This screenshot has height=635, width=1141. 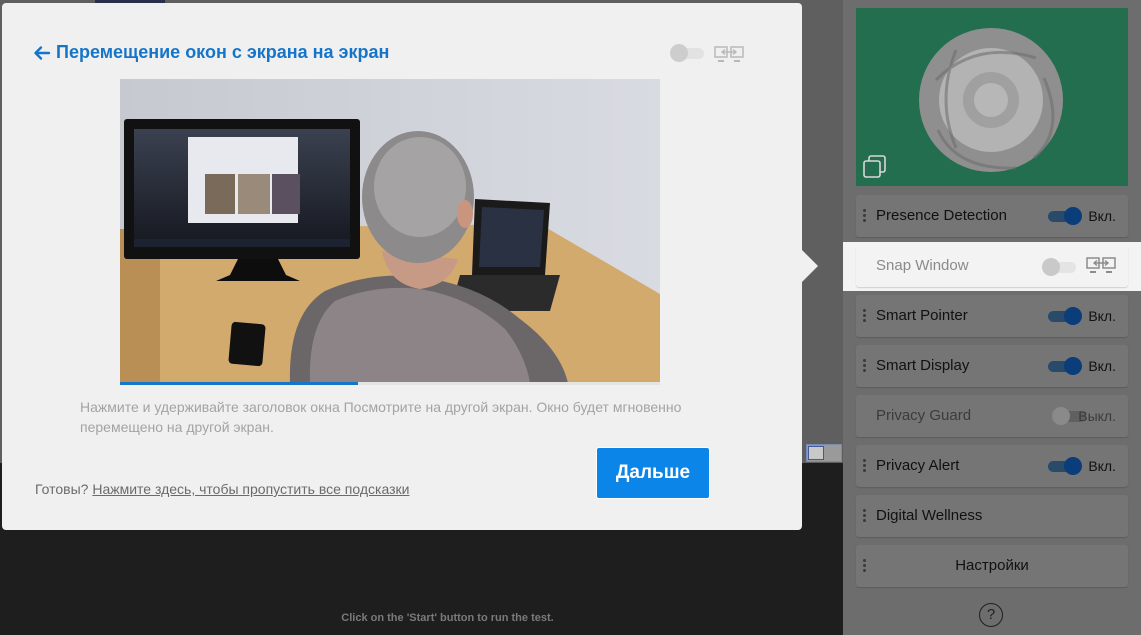 What do you see at coordinates (922, 265) in the screenshot?
I see `feature-label: Snap Window` at bounding box center [922, 265].